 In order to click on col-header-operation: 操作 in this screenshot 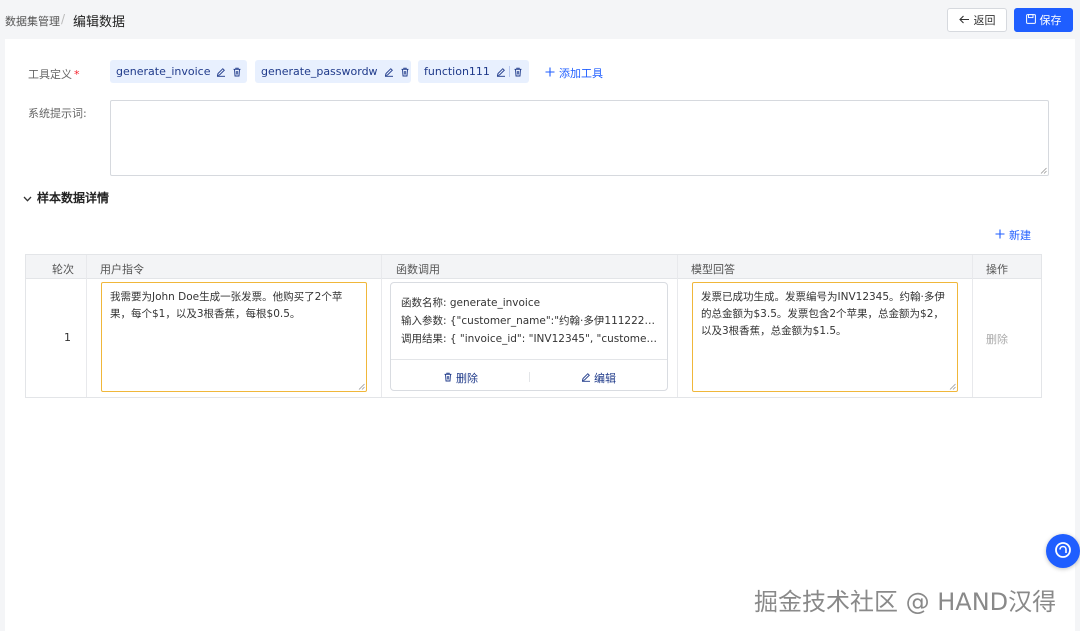, I will do `click(997, 269)`.